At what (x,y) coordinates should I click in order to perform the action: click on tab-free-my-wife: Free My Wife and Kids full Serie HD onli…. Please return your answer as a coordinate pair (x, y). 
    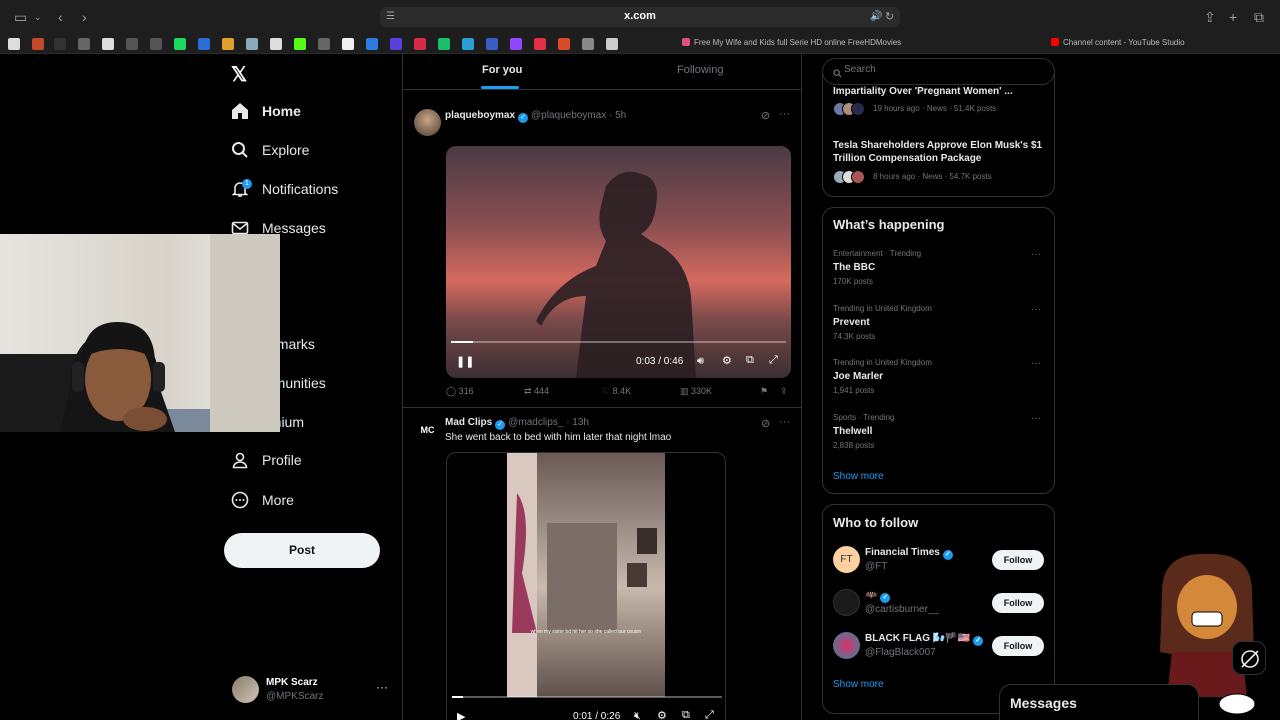
    Looking at the image, I should click on (791, 42).